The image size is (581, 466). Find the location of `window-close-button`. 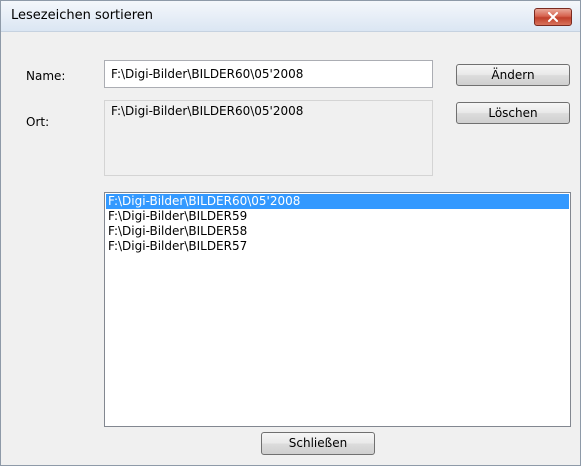

window-close-button is located at coordinates (553, 17).